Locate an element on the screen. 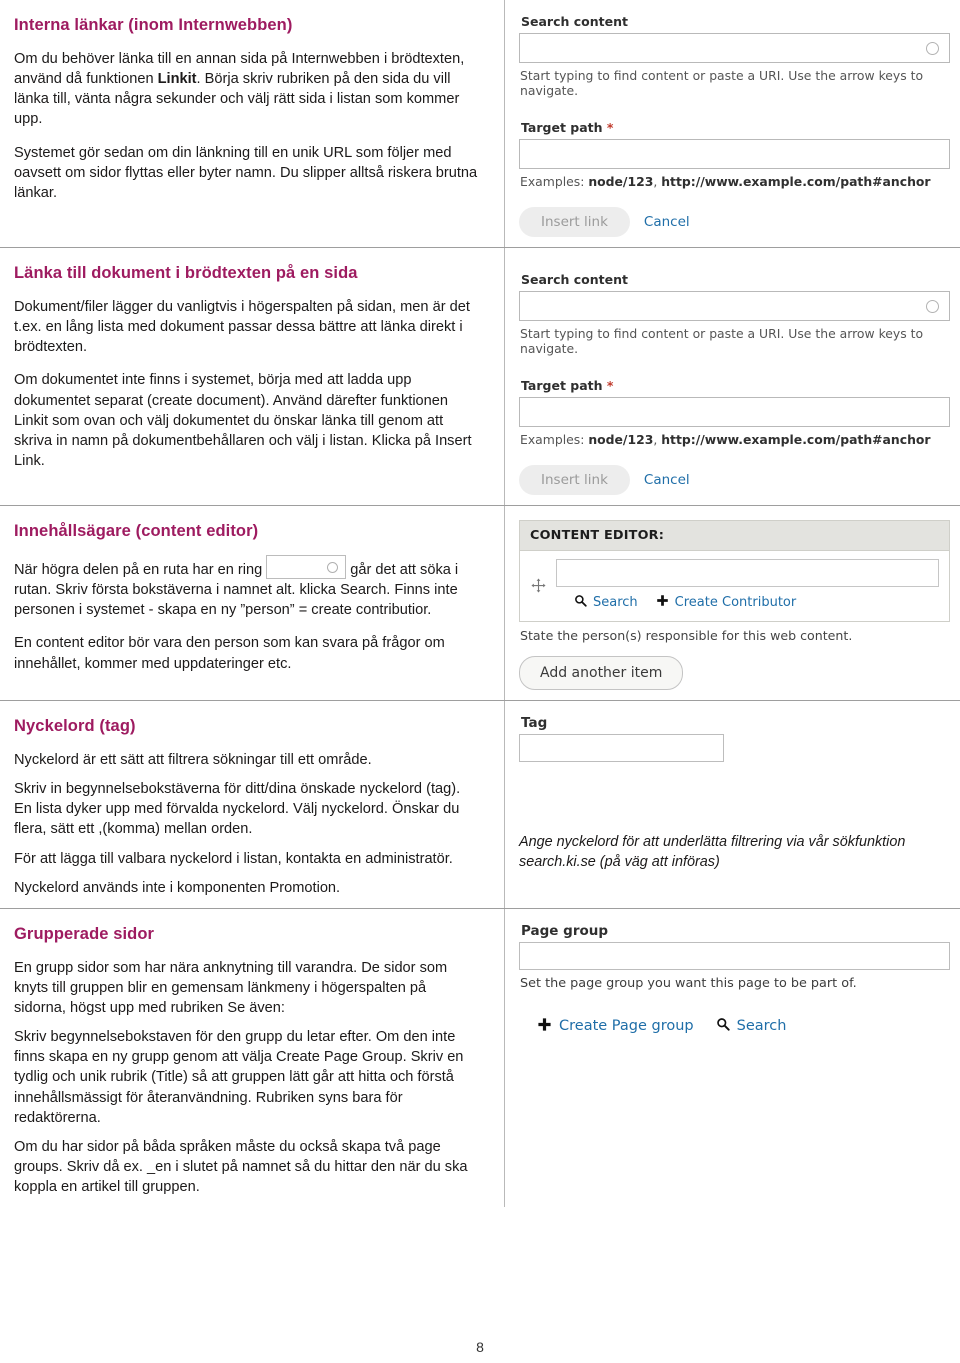  page-group-label: Page group is located at coordinates (565, 930).